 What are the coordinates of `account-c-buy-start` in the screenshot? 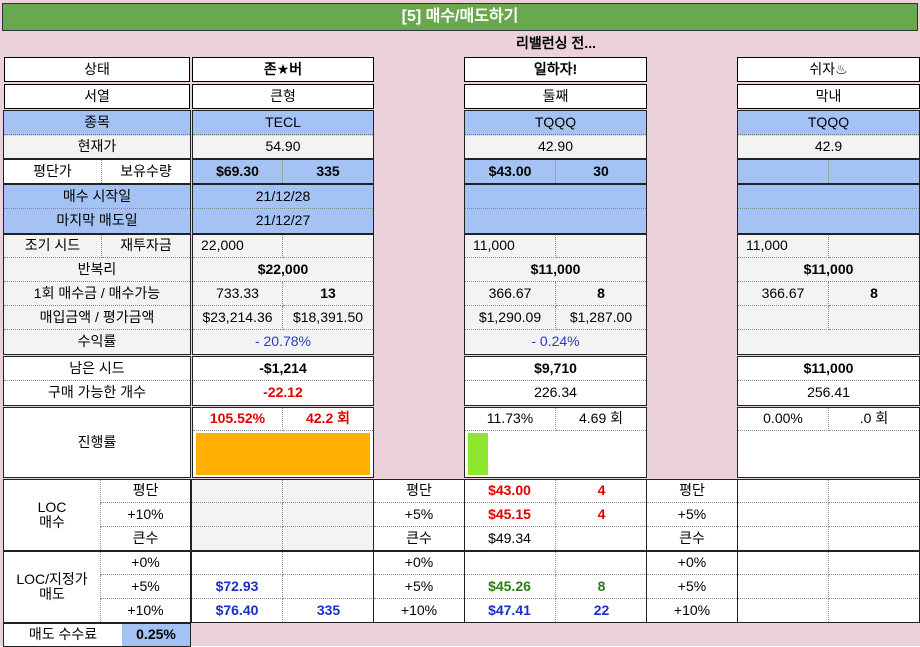 It's located at (828, 197).